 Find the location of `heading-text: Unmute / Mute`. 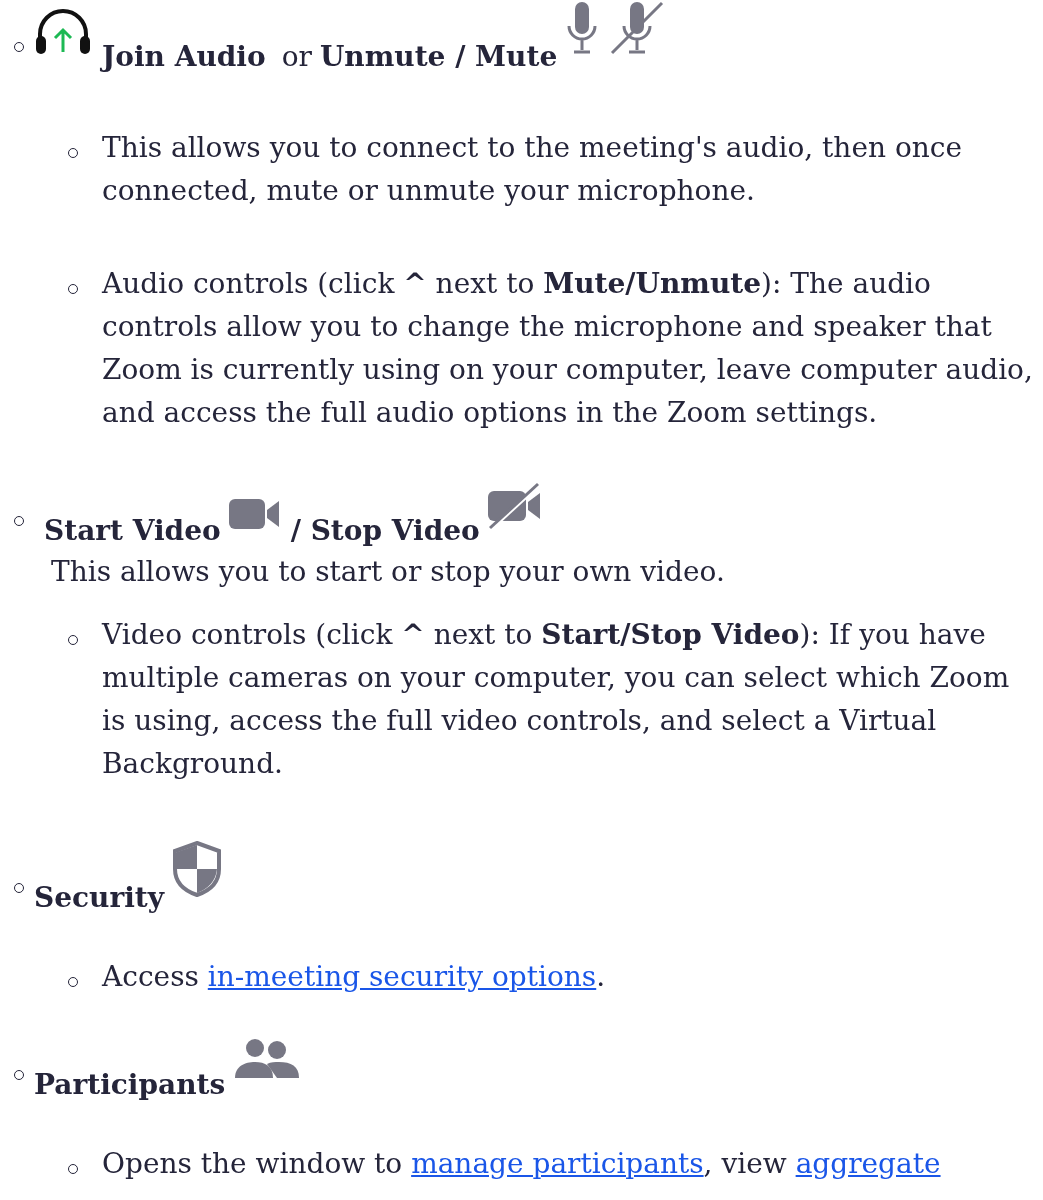

heading-text: Unmute / Mute is located at coordinates (438, 57).